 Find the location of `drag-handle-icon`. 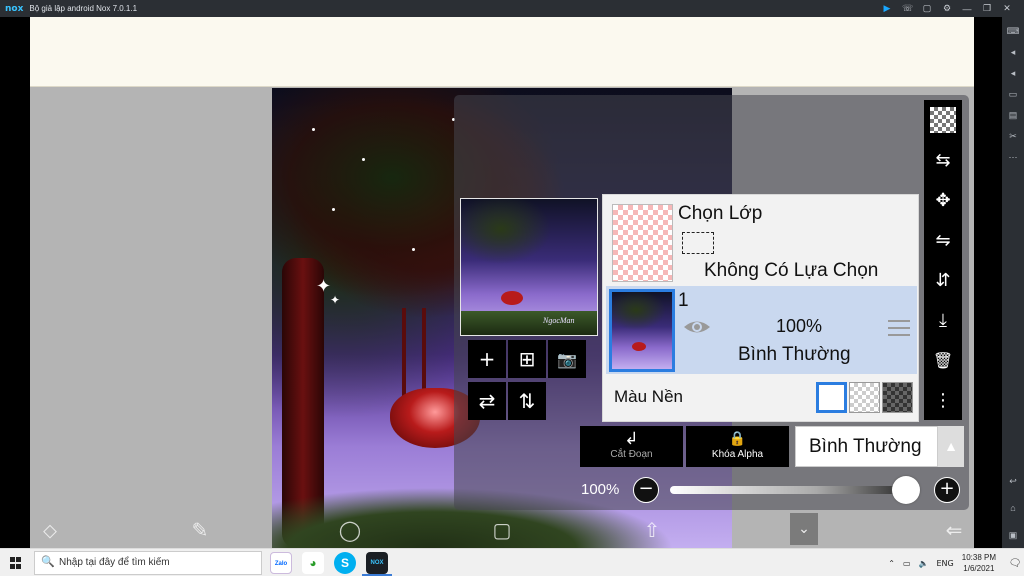

drag-handle-icon is located at coordinates (899, 328).